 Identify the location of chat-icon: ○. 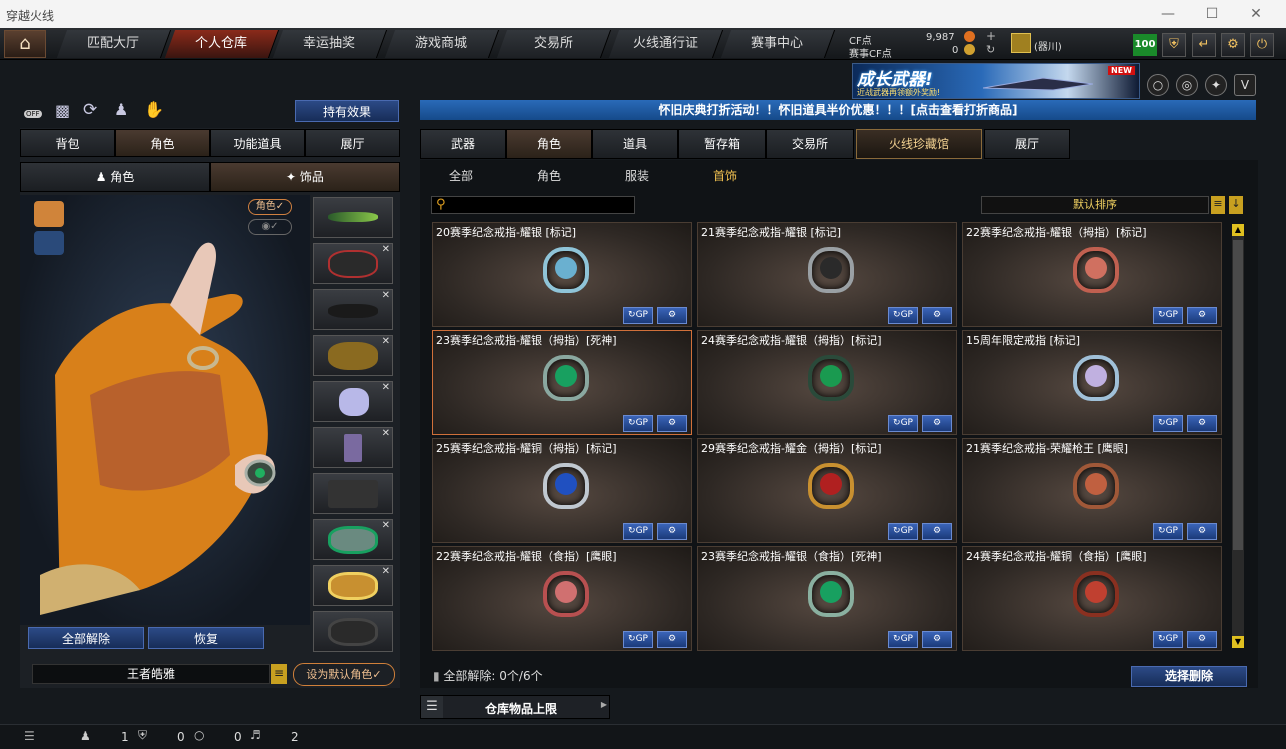
(199, 735).